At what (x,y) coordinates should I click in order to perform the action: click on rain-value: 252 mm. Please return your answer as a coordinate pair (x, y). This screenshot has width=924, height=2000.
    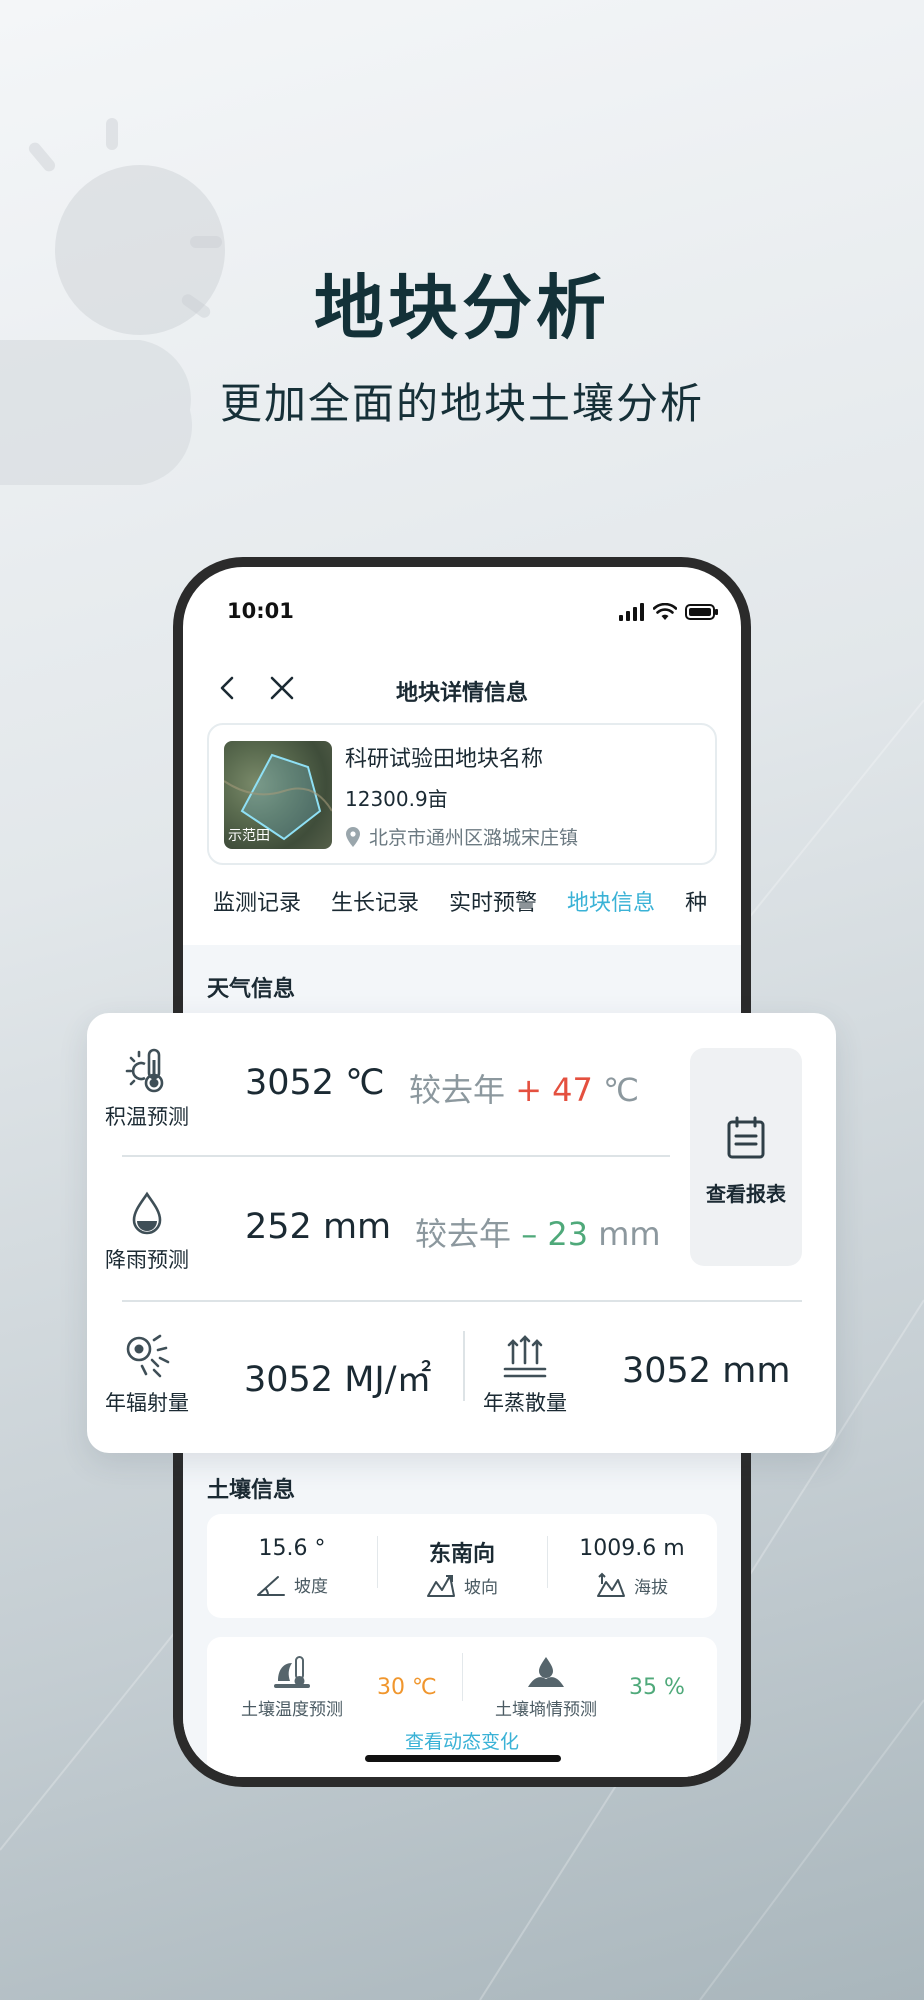
    Looking at the image, I should click on (318, 1227).